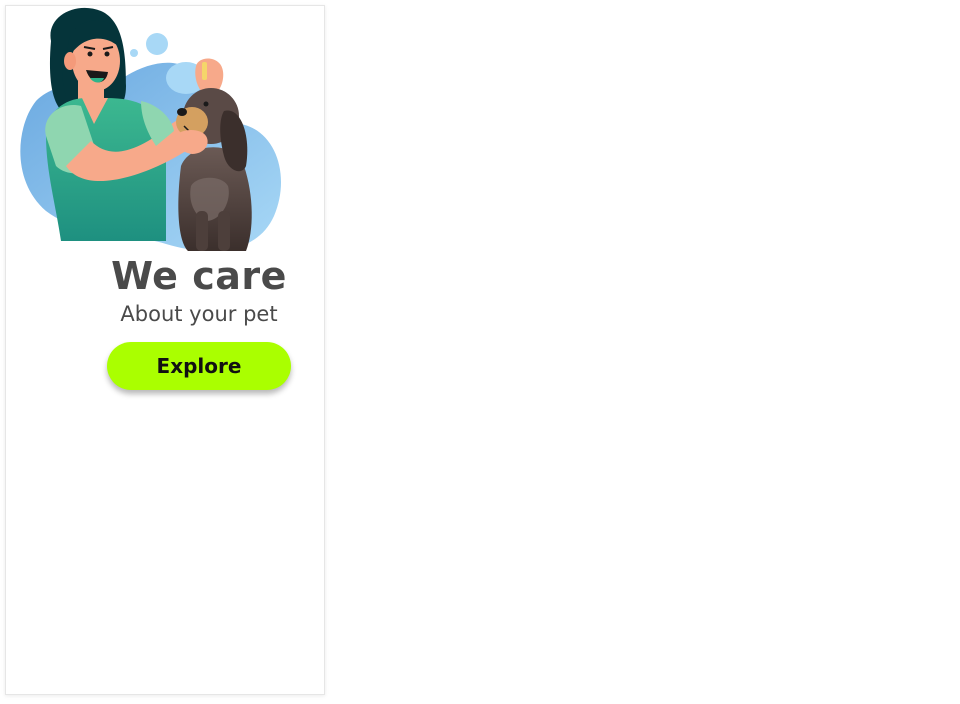 This screenshot has height=704, width=960. I want to click on explore-button: Explore, so click(199, 366).